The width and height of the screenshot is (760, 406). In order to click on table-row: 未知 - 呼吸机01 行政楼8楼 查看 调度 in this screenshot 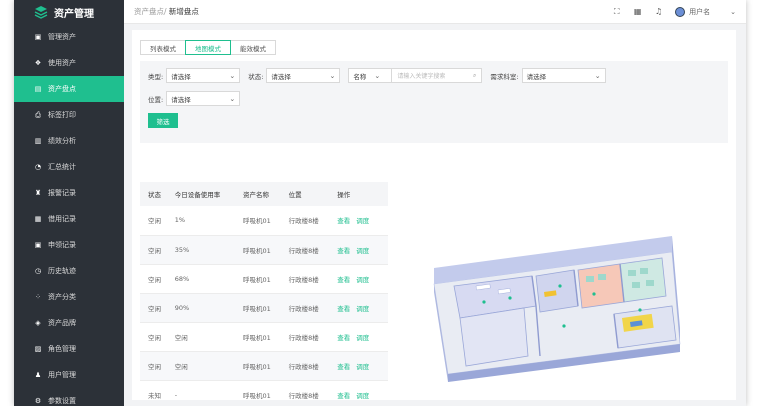, I will do `click(264, 393)`.